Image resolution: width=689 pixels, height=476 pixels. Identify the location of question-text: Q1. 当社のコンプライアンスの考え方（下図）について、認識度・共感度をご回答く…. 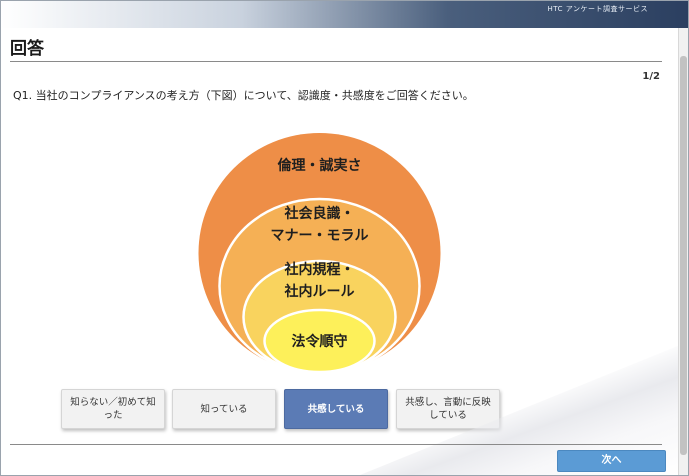
(243, 95).